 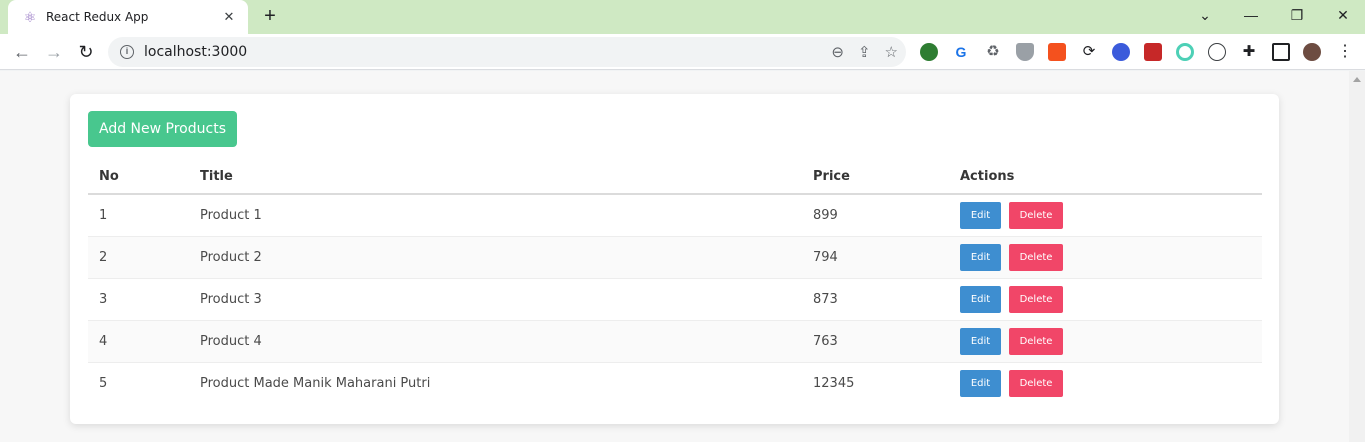 What do you see at coordinates (1357, 79) in the screenshot?
I see `scroll-up-arrow-icon` at bounding box center [1357, 79].